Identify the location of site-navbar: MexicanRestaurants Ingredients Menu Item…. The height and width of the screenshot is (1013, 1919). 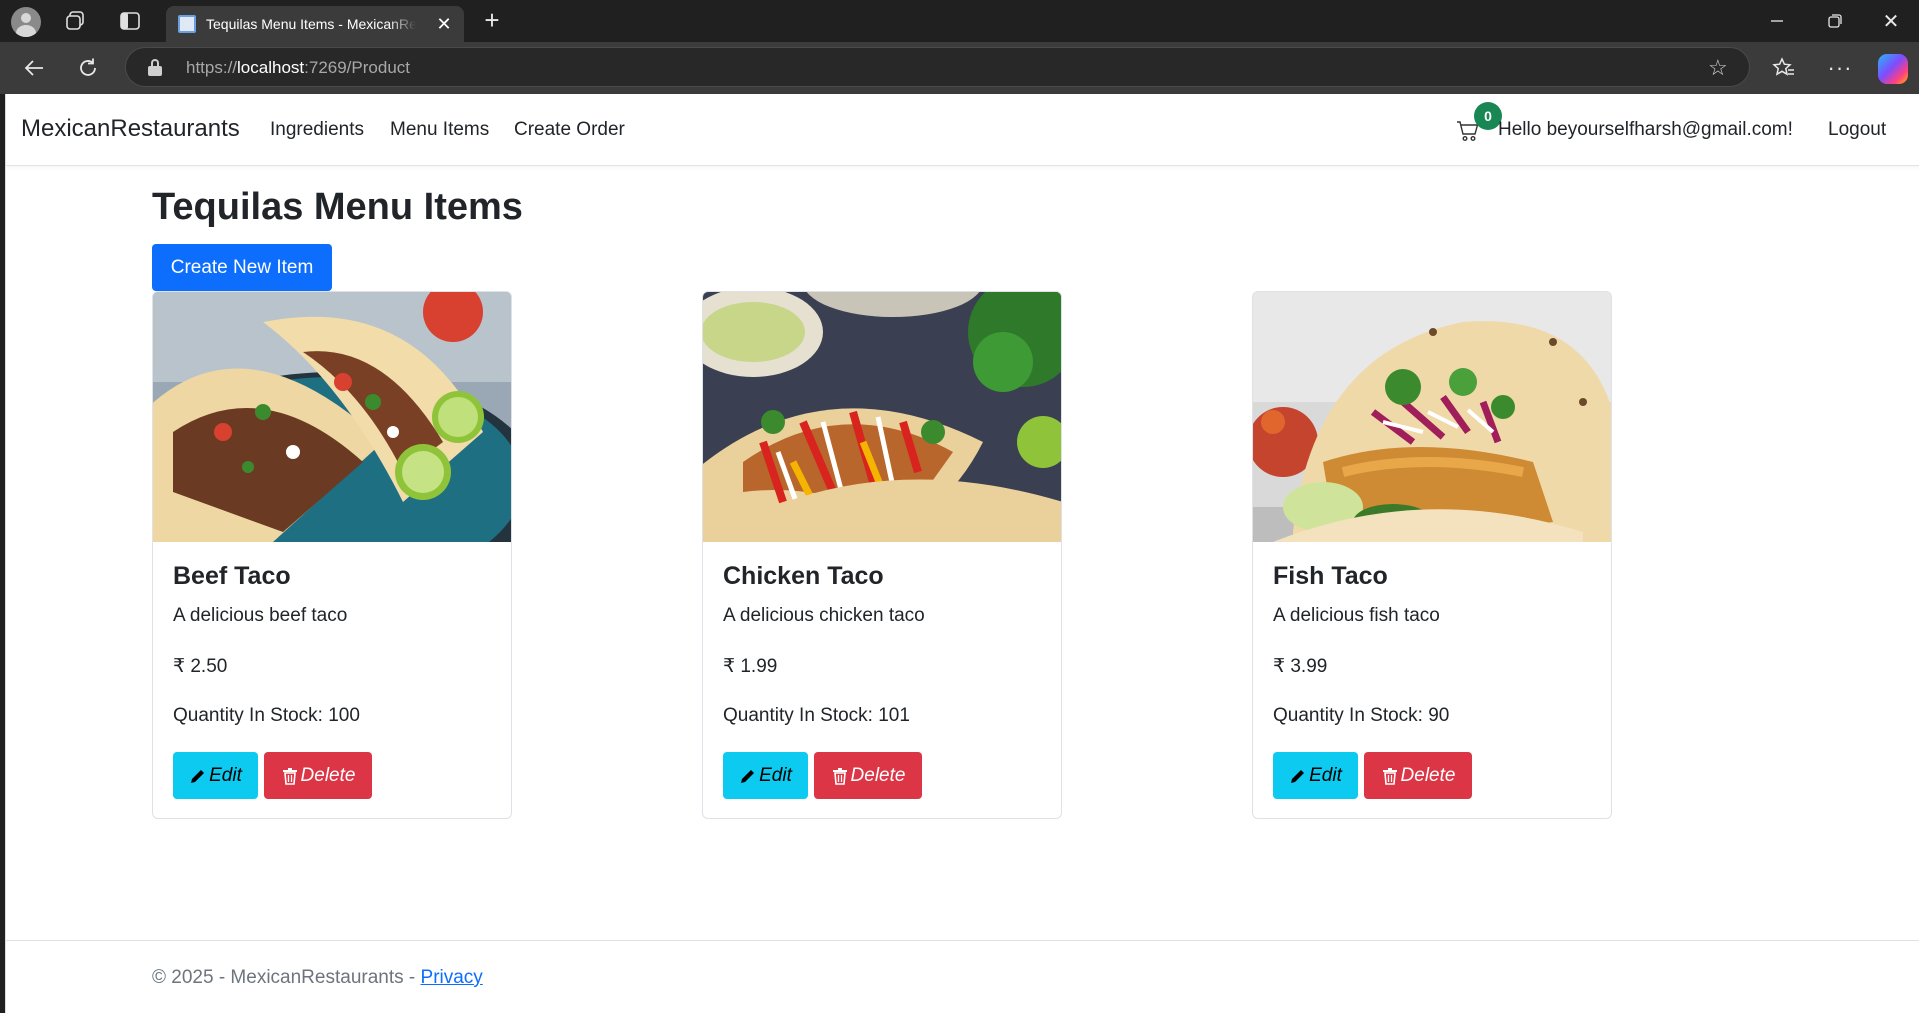
(962, 130).